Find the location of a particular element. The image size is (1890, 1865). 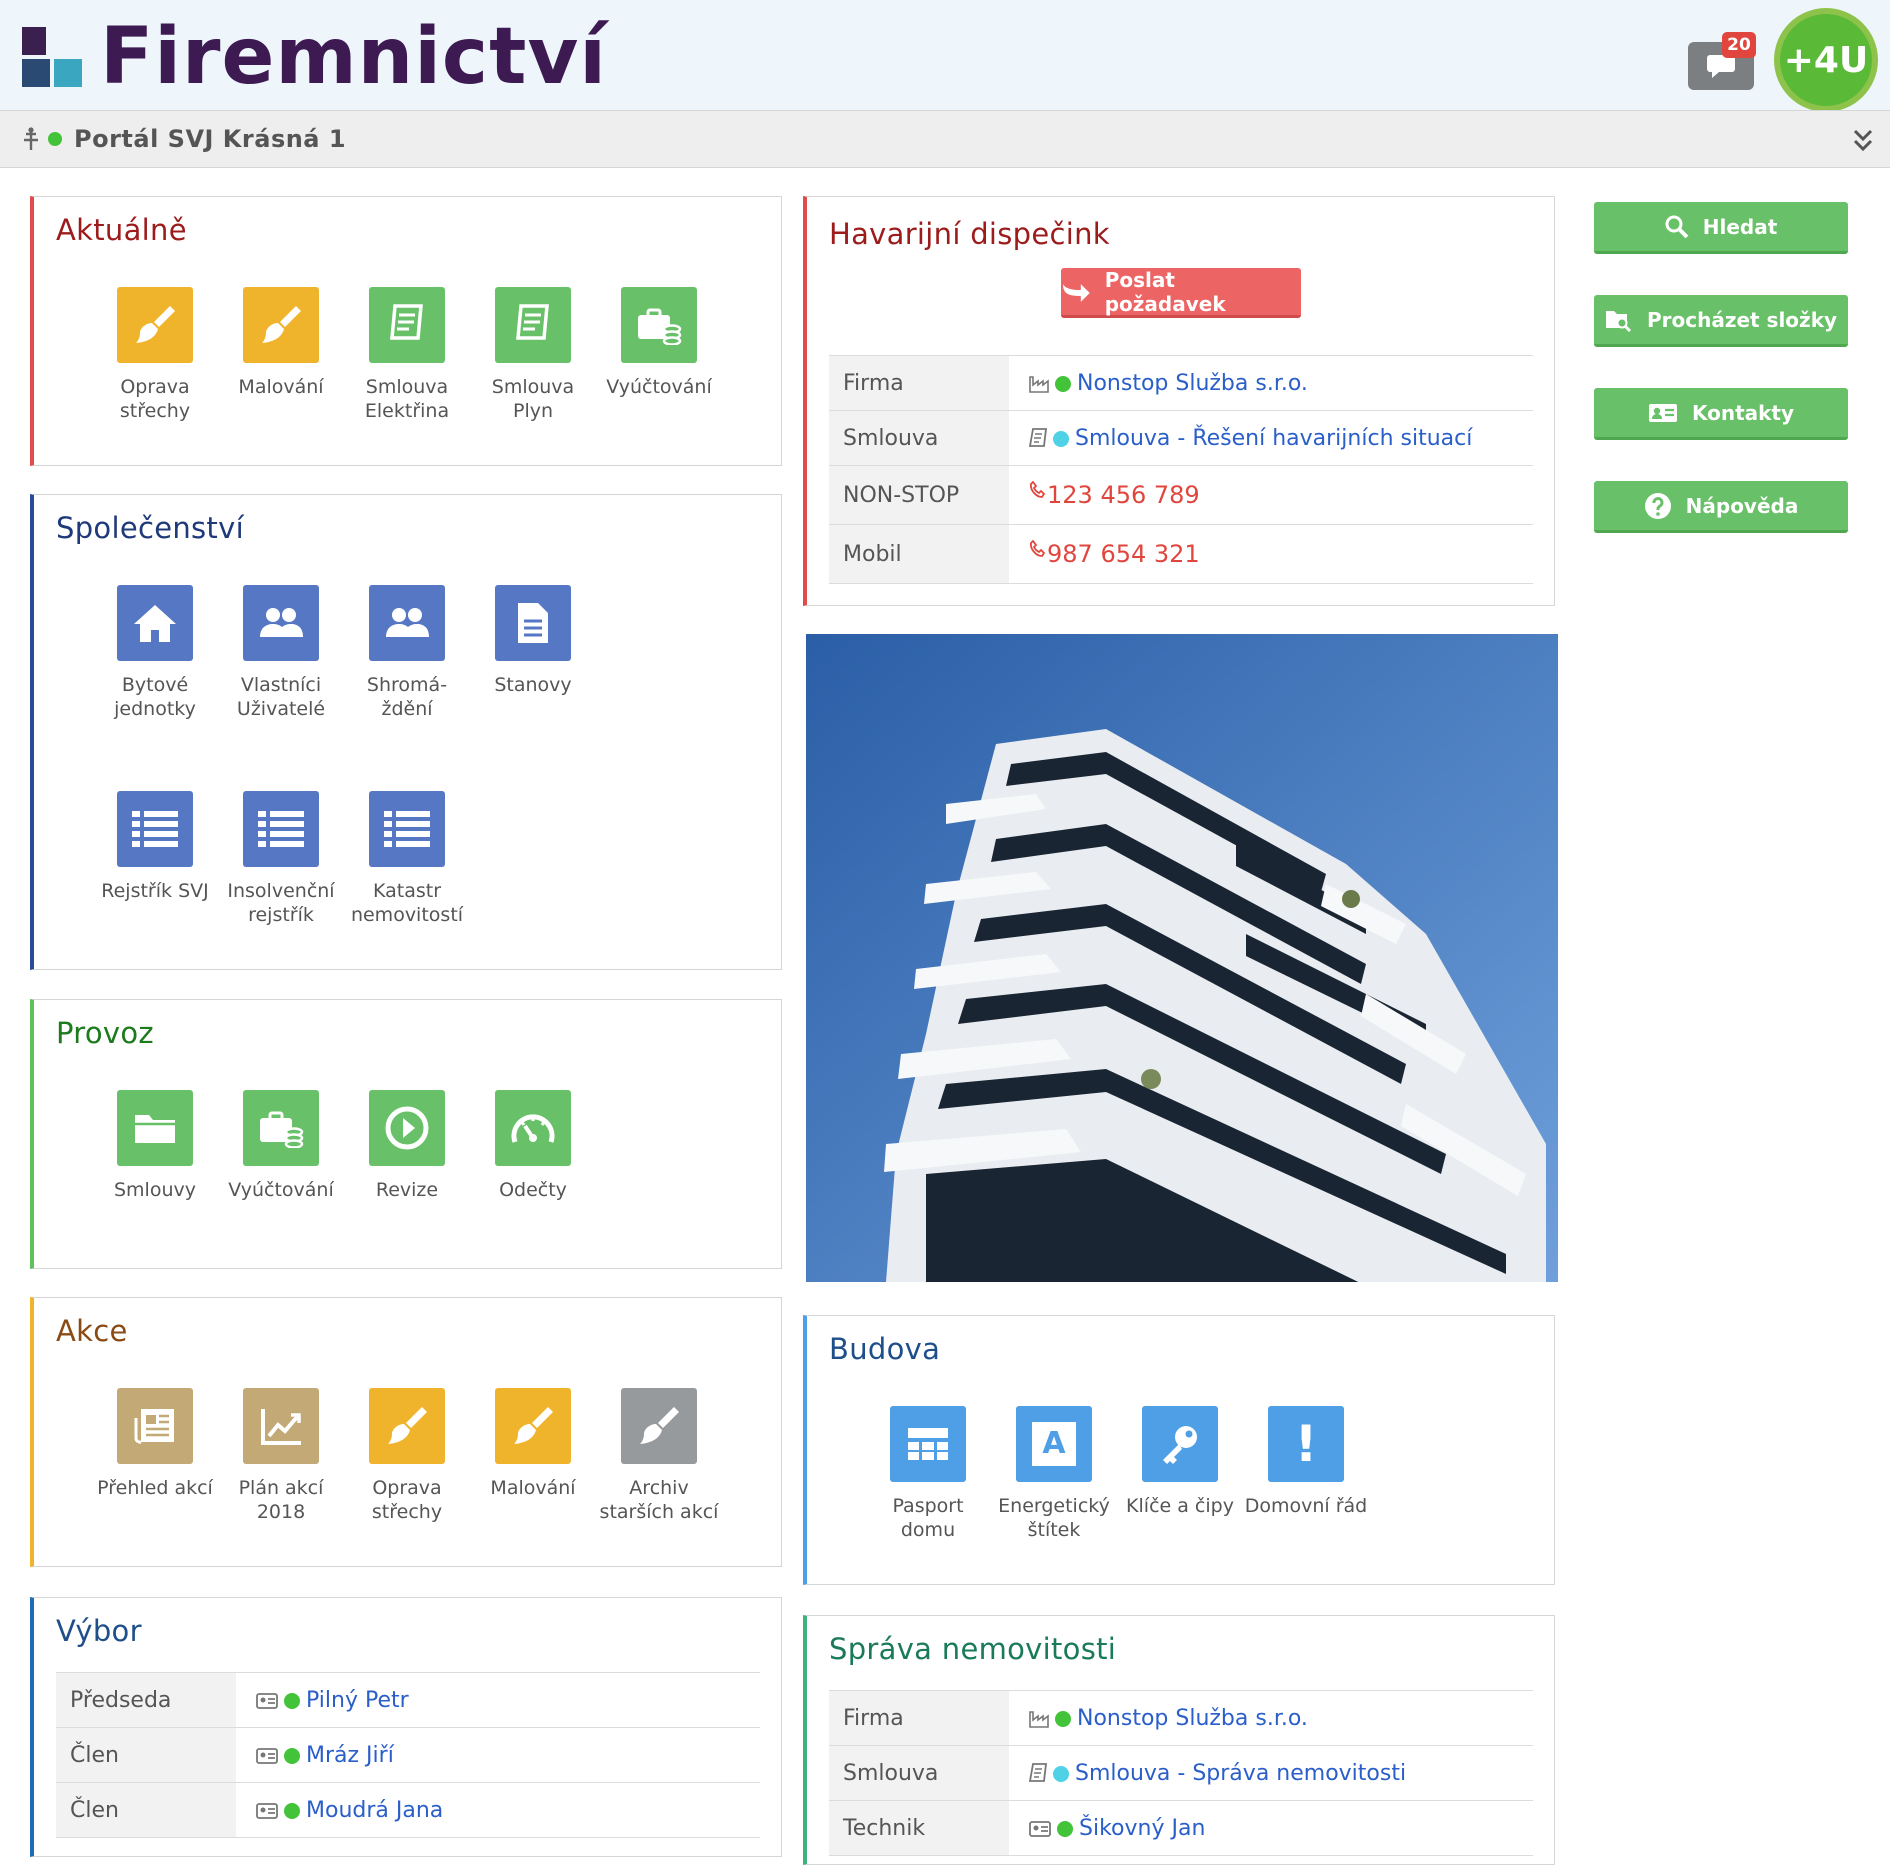

technician-link: Šikovný Jan is located at coordinates (1142, 1828).